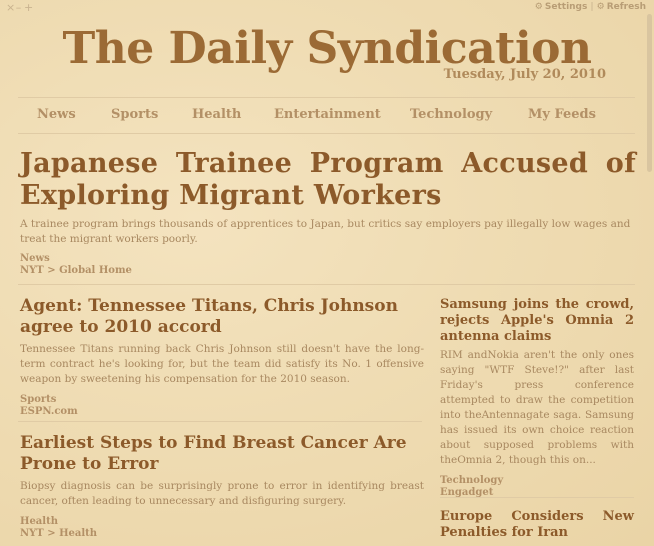 This screenshot has height=546, width=654. Describe the element at coordinates (626, 7) in the screenshot. I see `refresh-label: Refresh` at that location.